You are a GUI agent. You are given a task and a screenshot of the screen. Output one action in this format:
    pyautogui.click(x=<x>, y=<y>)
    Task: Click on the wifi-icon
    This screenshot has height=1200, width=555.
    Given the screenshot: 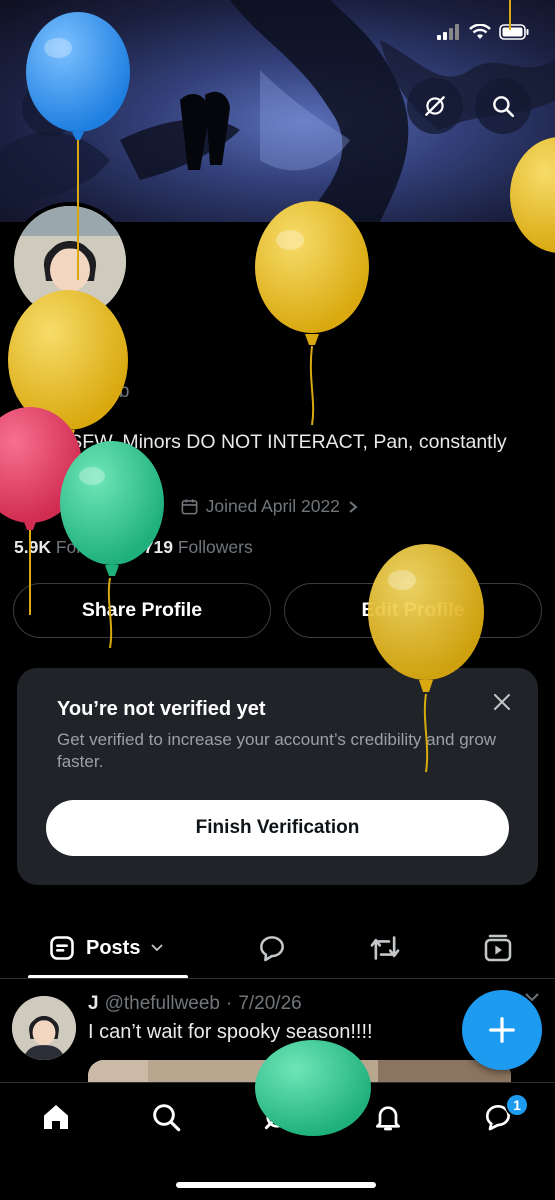 What is the action you would take?
    pyautogui.click(x=480, y=31)
    